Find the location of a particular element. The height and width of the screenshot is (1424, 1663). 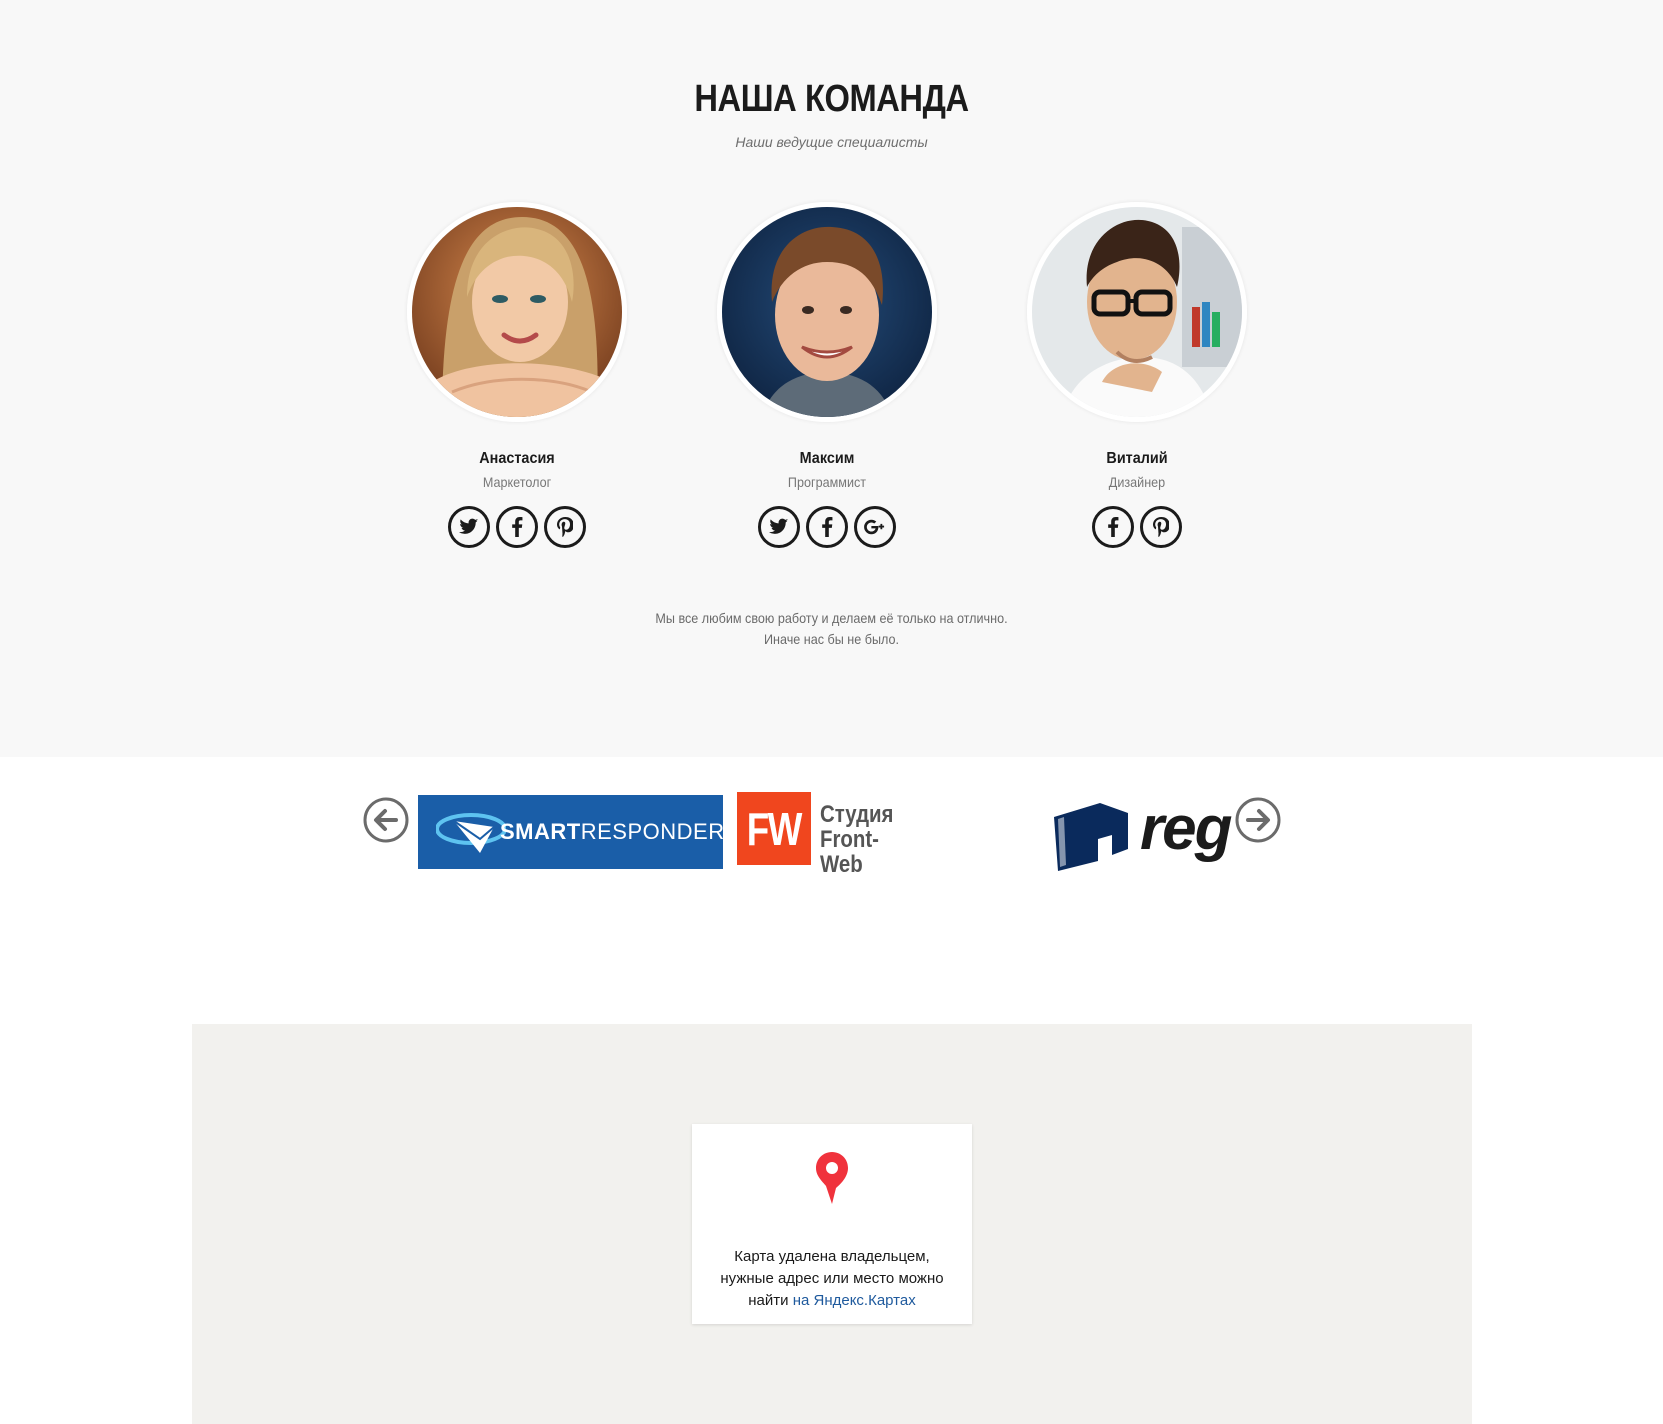

carousel-prev-button is located at coordinates (386, 820).